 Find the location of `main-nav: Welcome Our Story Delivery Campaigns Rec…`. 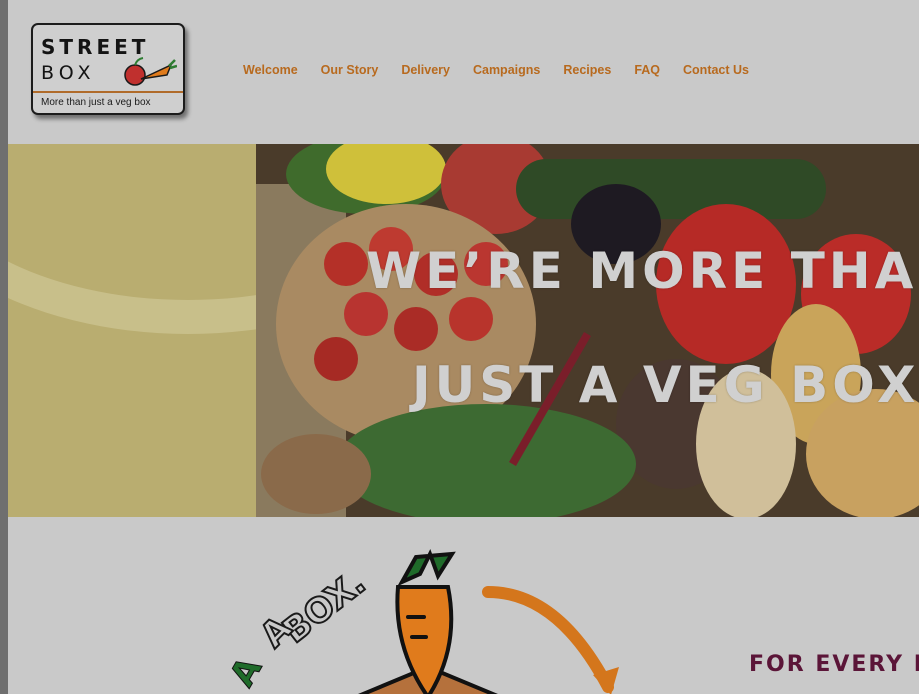

main-nav: Welcome Our Story Delivery Campaigns Rec… is located at coordinates (507, 70).